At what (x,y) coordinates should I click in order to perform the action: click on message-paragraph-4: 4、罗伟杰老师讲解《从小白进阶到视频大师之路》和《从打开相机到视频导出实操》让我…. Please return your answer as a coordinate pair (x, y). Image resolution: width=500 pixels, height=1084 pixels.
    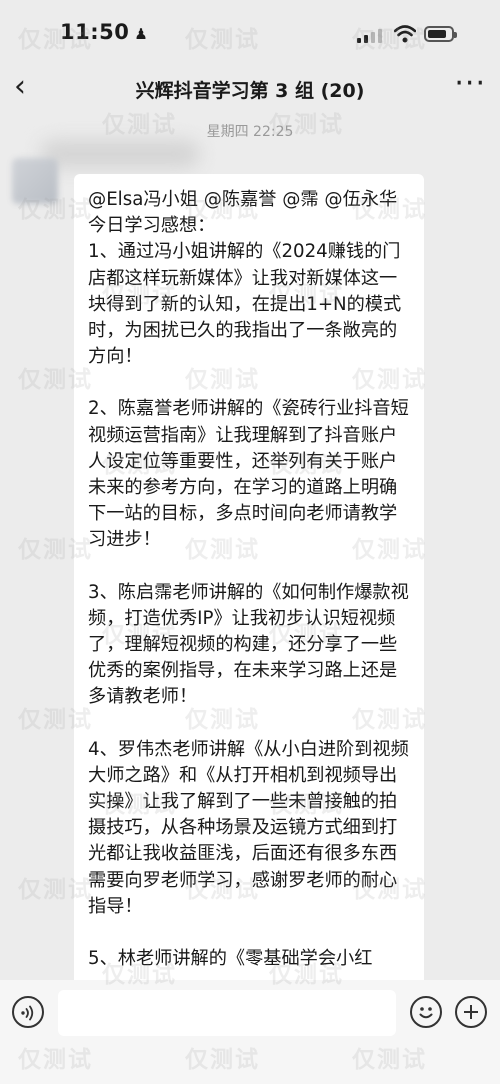
    Looking at the image, I should click on (248, 827).